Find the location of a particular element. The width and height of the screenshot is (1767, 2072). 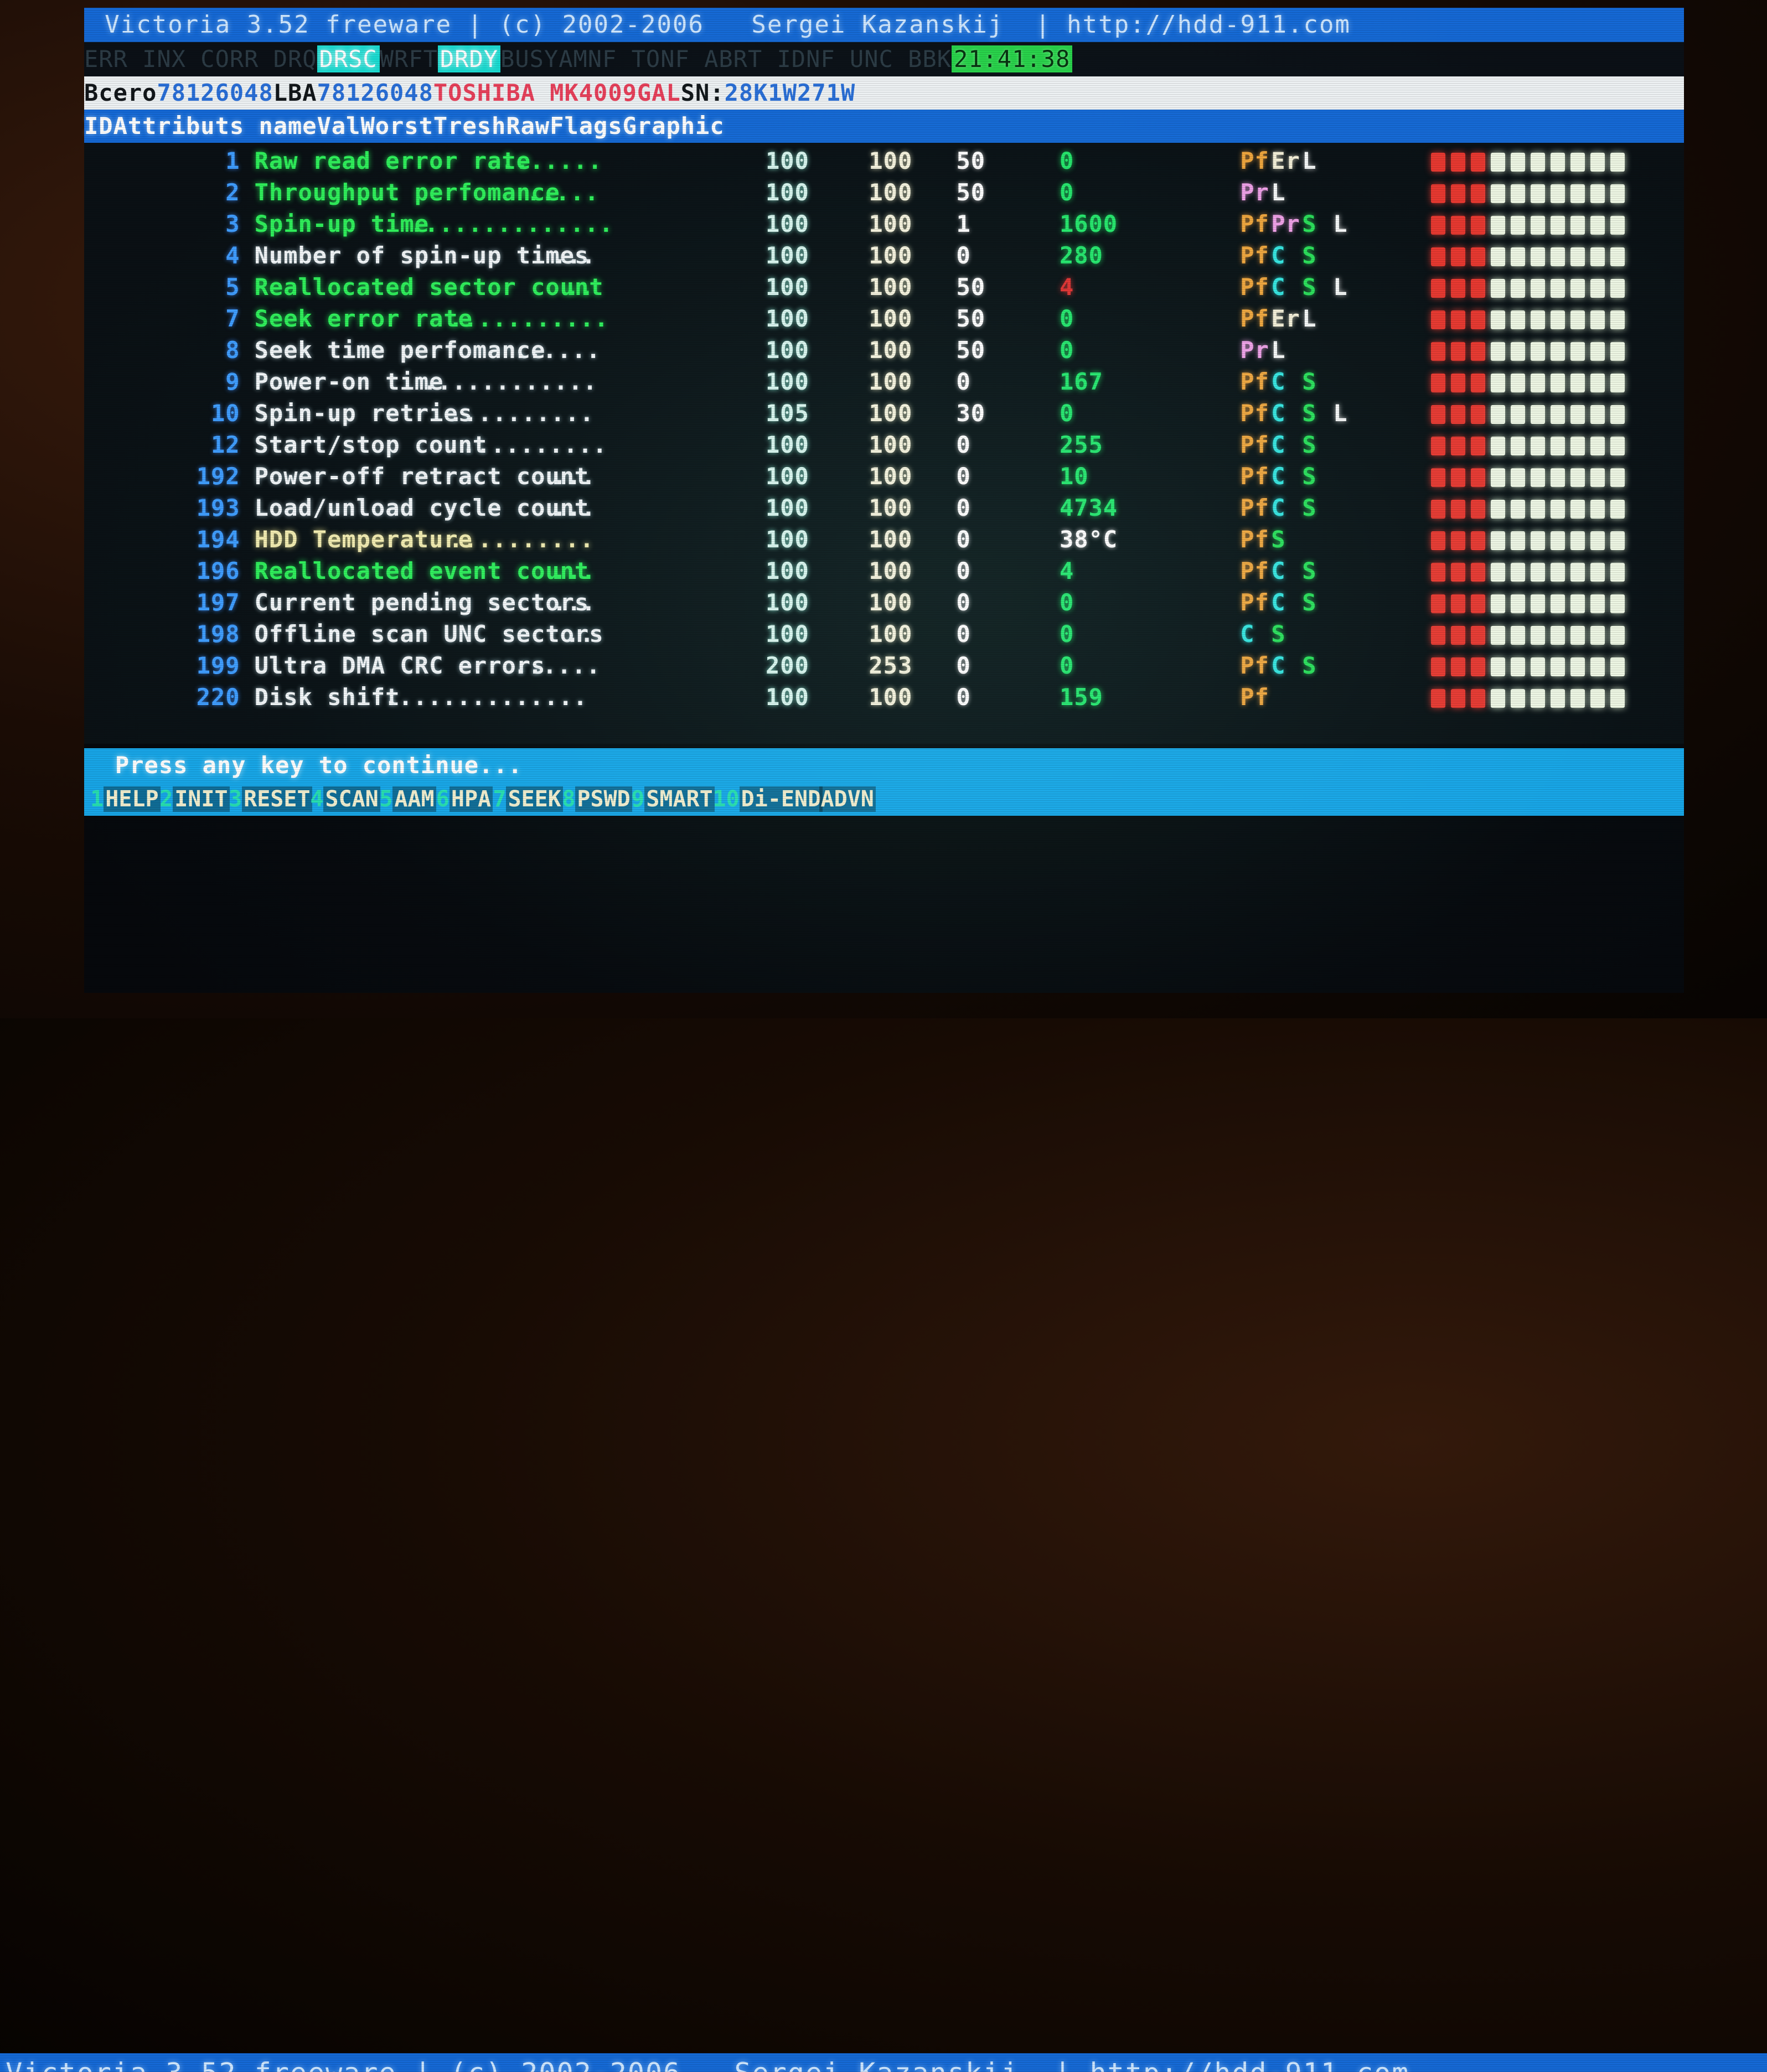

flag-c: C is located at coordinates (1278, 444).